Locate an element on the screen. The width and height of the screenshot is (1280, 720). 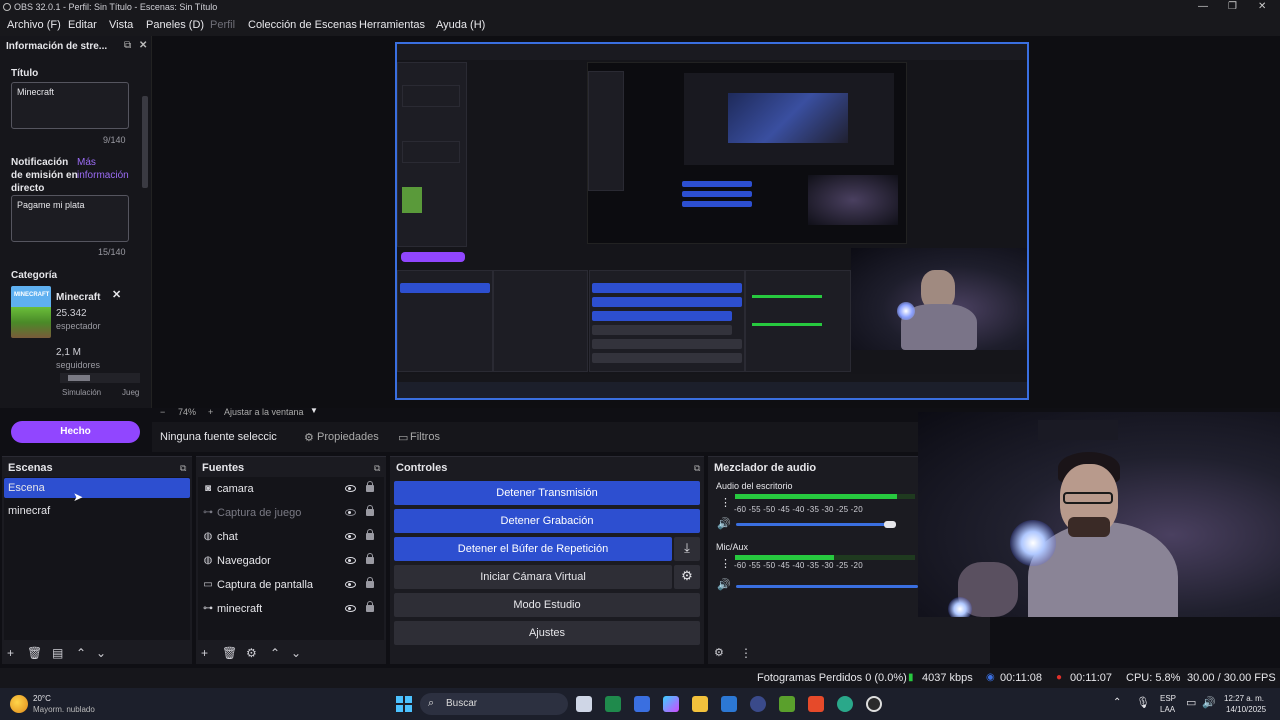
filters-button: Filtros is located at coordinates (425, 437).